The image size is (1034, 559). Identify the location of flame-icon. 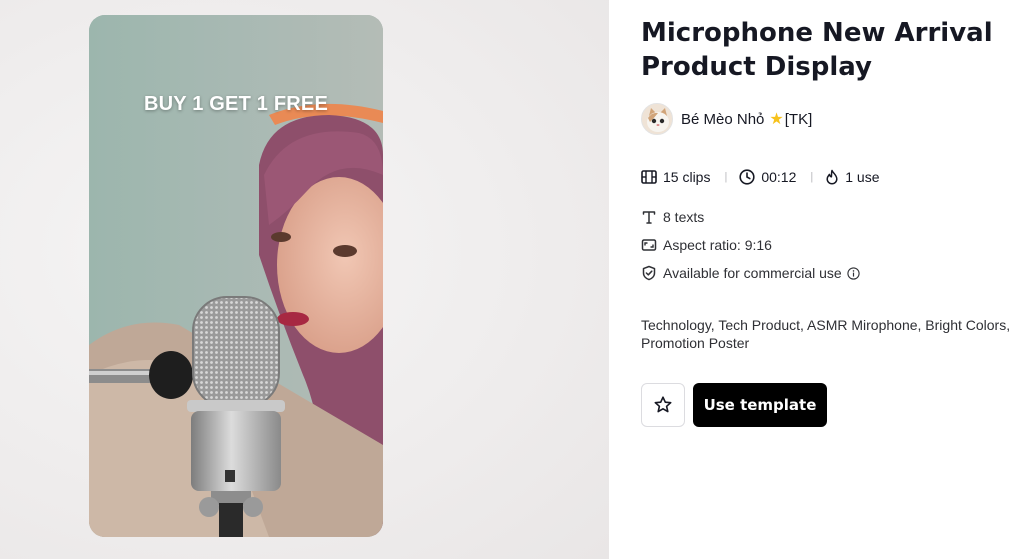
(832, 177).